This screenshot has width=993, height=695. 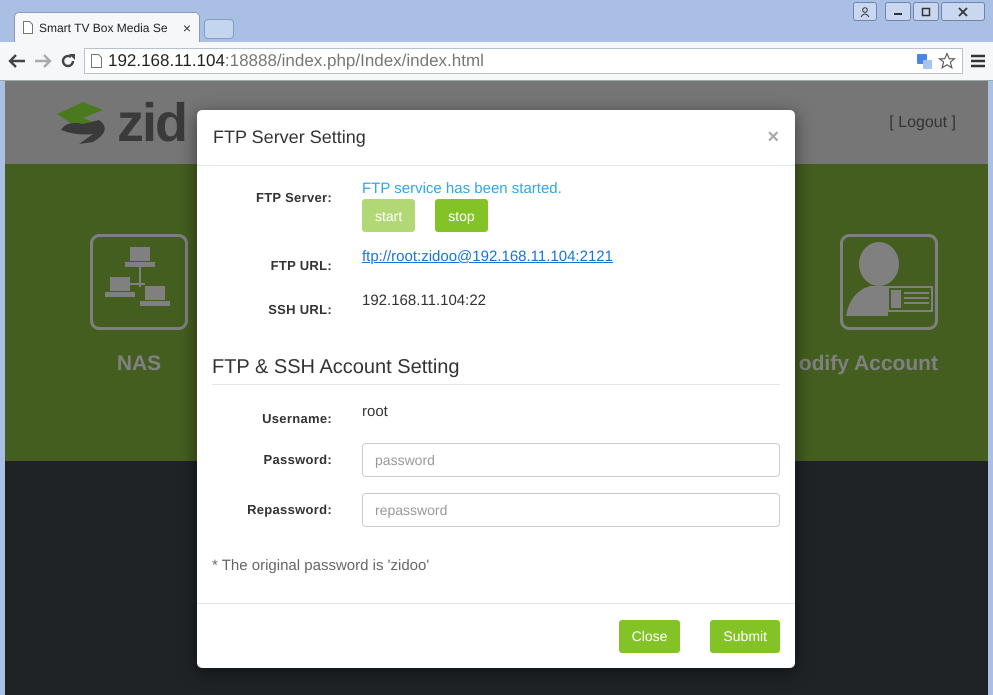 I want to click on star-icon, so click(x=947, y=61).